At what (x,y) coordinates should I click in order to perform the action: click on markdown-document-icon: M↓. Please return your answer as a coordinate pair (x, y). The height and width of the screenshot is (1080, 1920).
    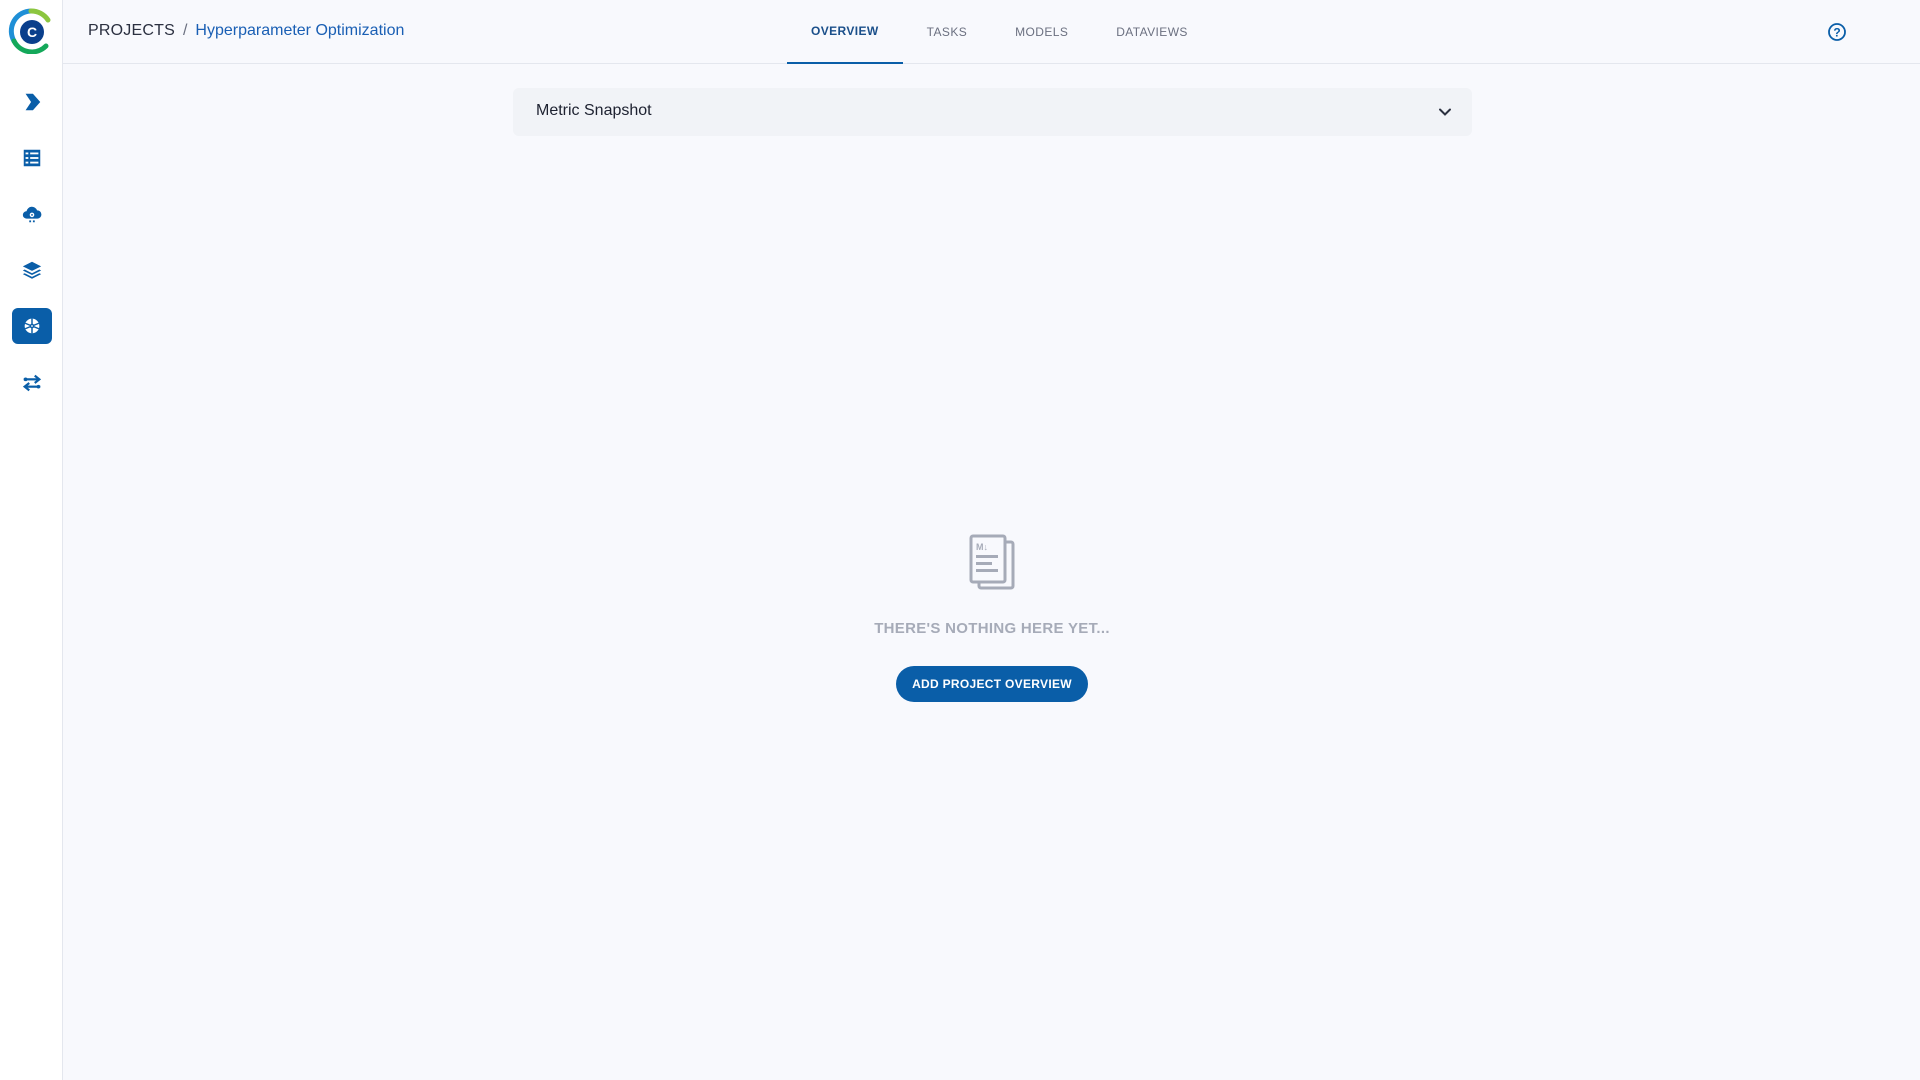
    Looking at the image, I should click on (992, 563).